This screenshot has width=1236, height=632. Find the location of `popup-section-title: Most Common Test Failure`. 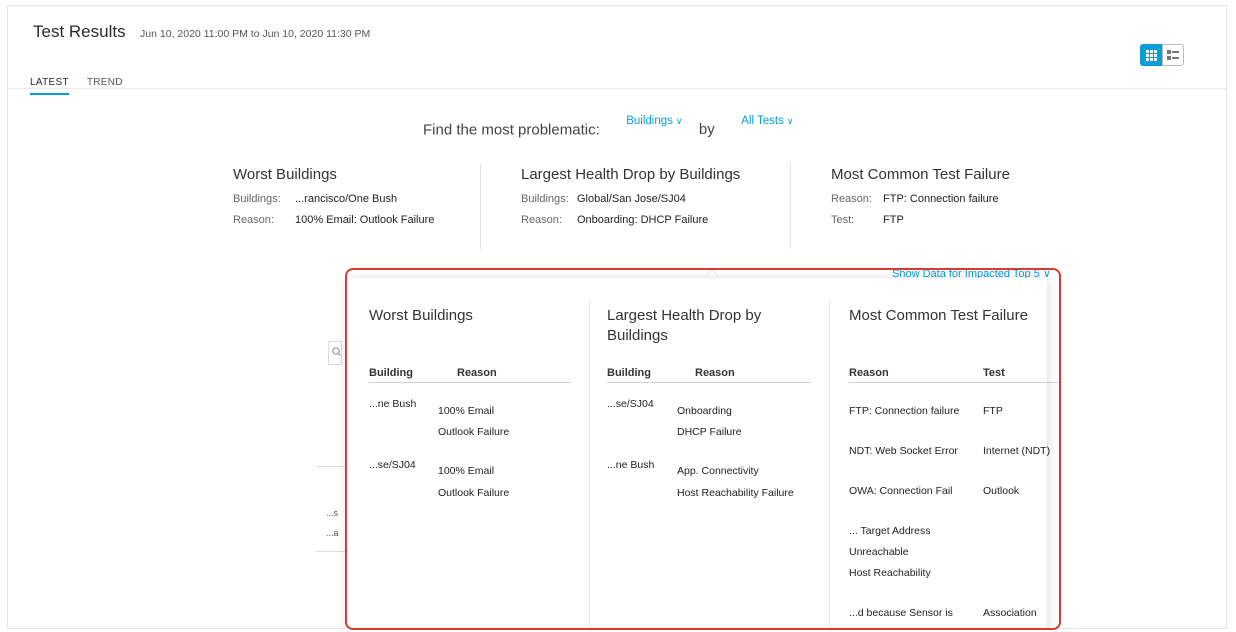

popup-section-title: Most Common Test Failure is located at coordinates (938, 315).